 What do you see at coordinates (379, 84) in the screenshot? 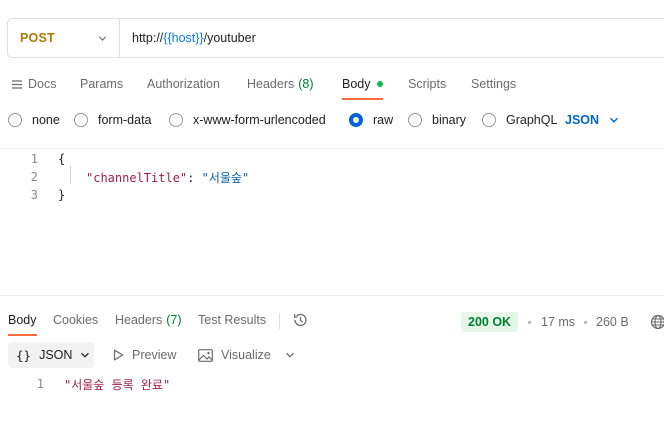
I see `body-modified-dot` at bounding box center [379, 84].